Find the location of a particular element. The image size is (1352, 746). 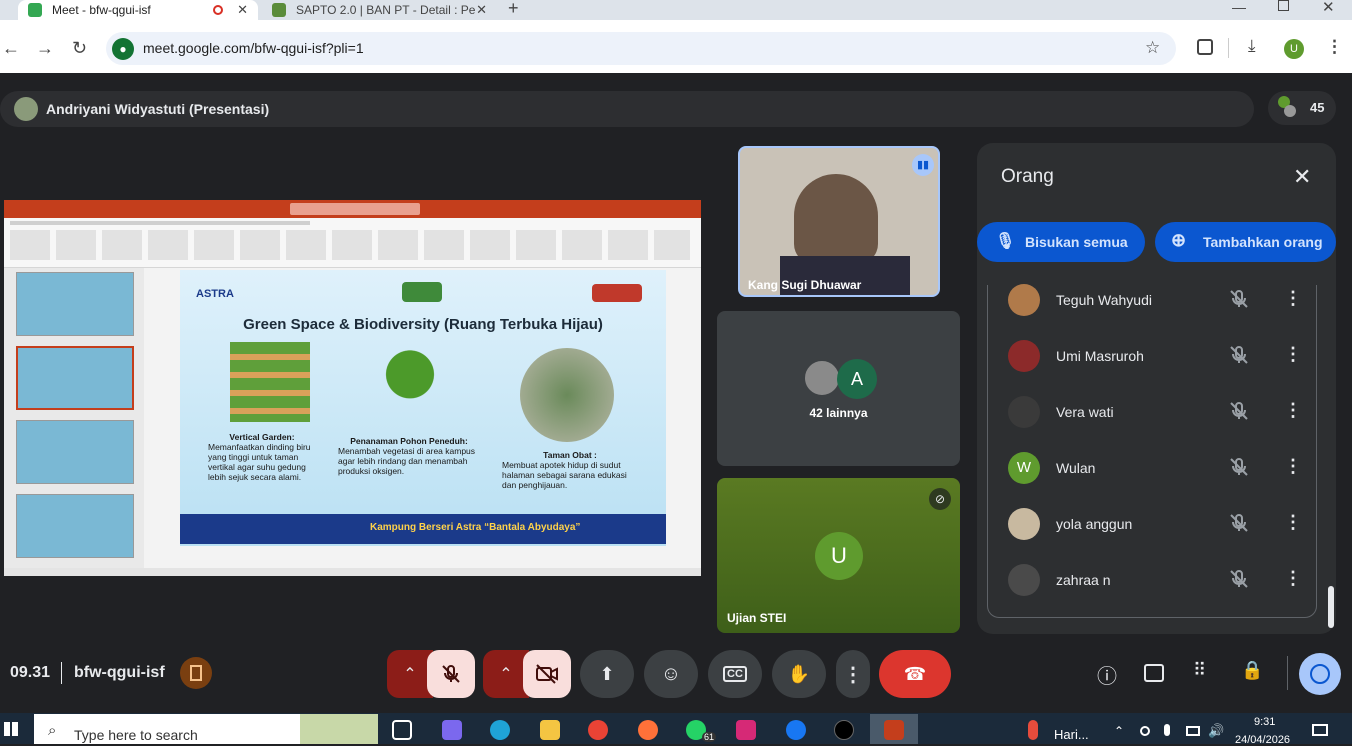

close-window-icon: ✕ is located at coordinates (1328, 8).